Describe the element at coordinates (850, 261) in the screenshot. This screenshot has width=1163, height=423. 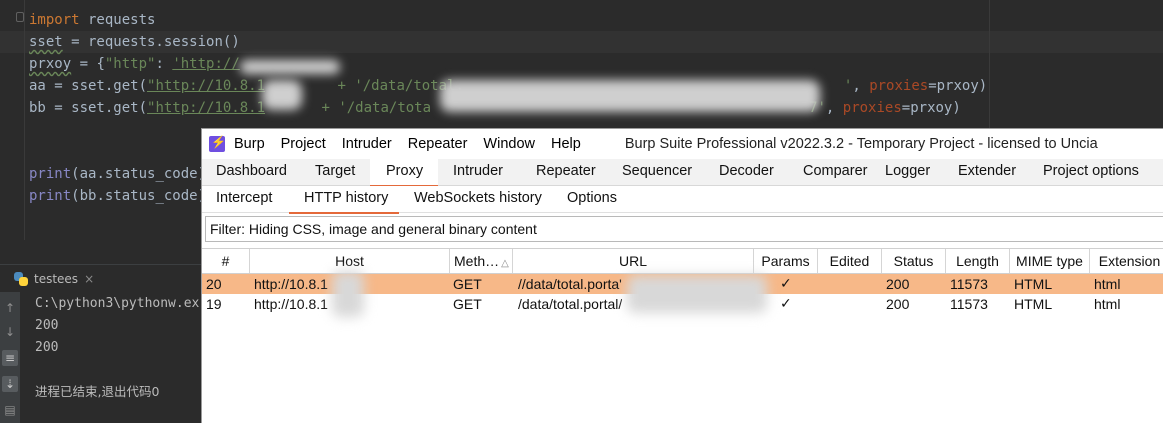
I see `column-edited: Edited` at that location.